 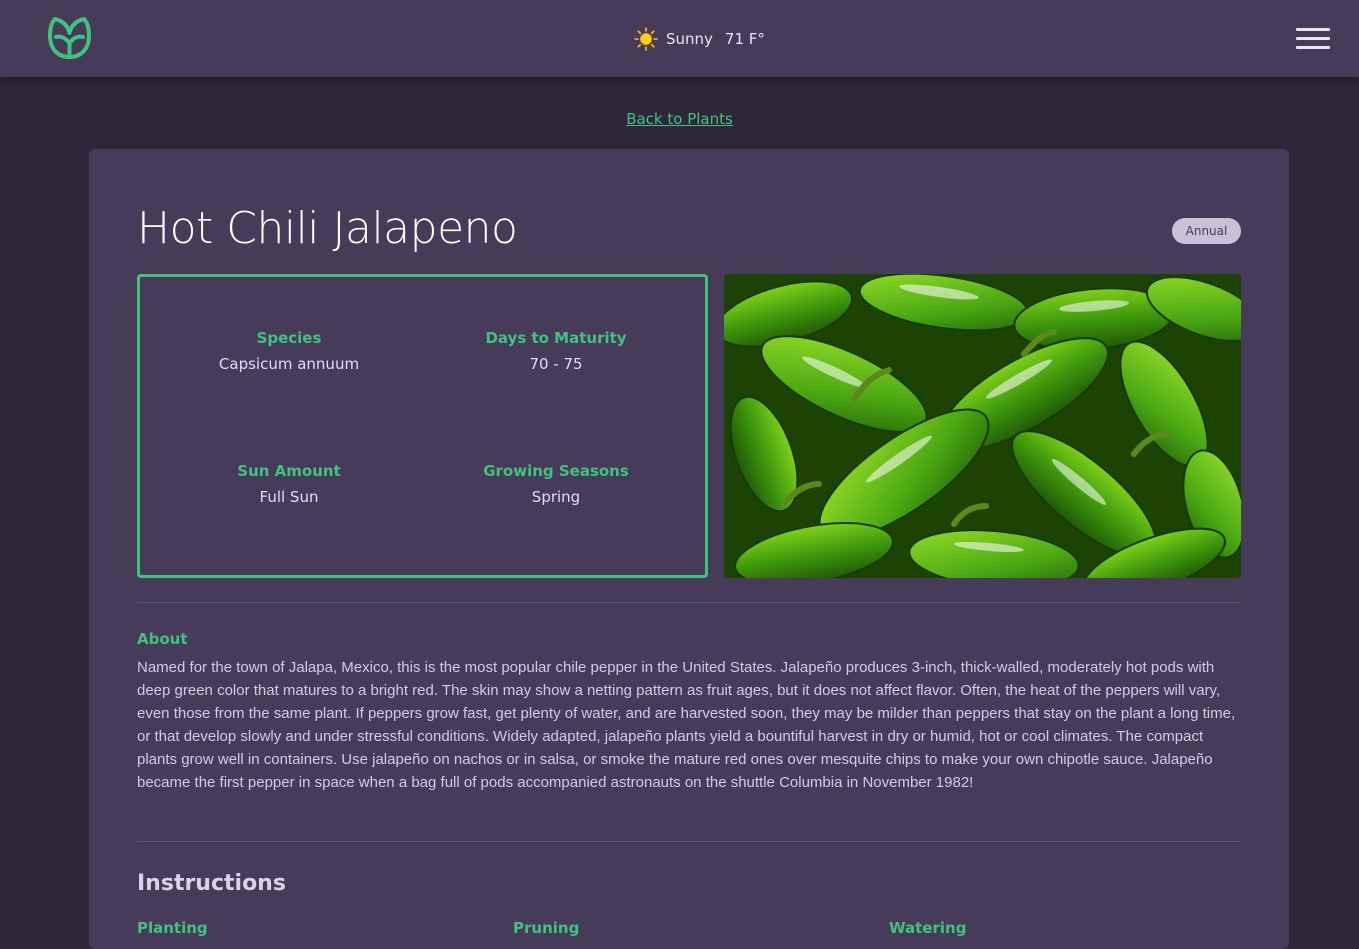 What do you see at coordinates (1313, 39) in the screenshot?
I see `hamburger-menu-icon` at bounding box center [1313, 39].